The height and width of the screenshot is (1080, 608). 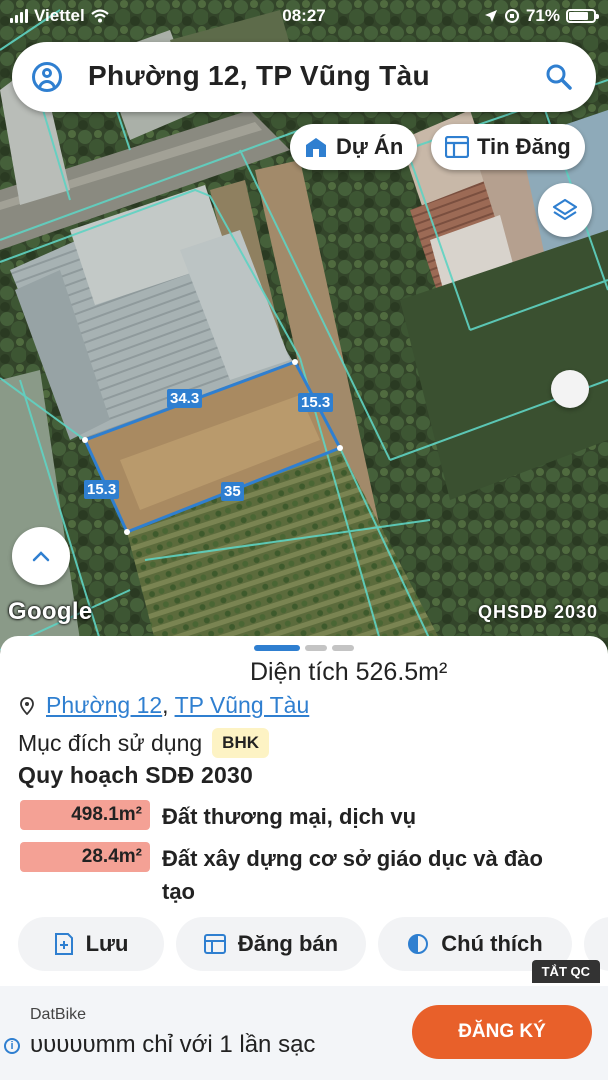 I want to click on plan-item-label: Đất xây dựng cơ sở giáo dục và đào tạo, so click(x=352, y=875).